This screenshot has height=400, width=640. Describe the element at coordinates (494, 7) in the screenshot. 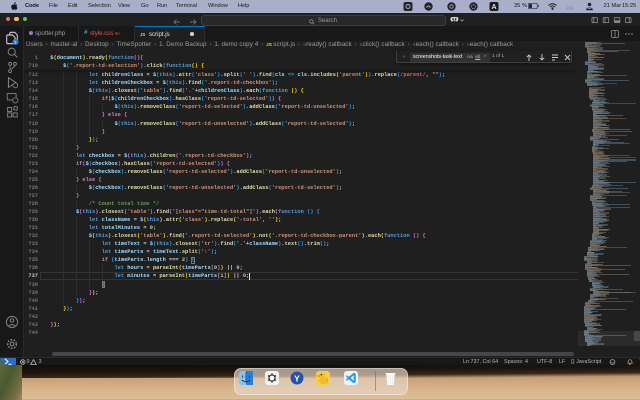

I see `svg-text: A` at that location.